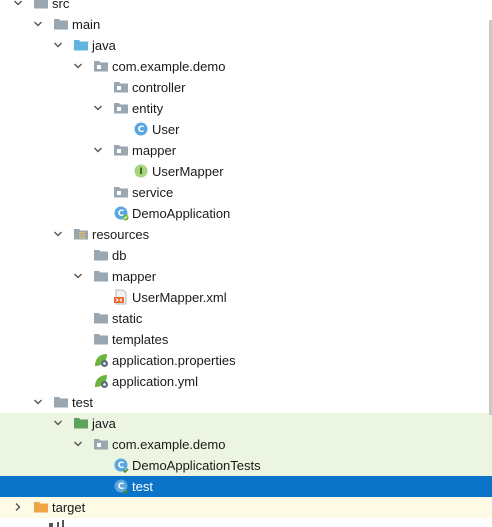  Describe the element at coordinates (246, 87) in the screenshot. I see `tree-row: controller` at that location.